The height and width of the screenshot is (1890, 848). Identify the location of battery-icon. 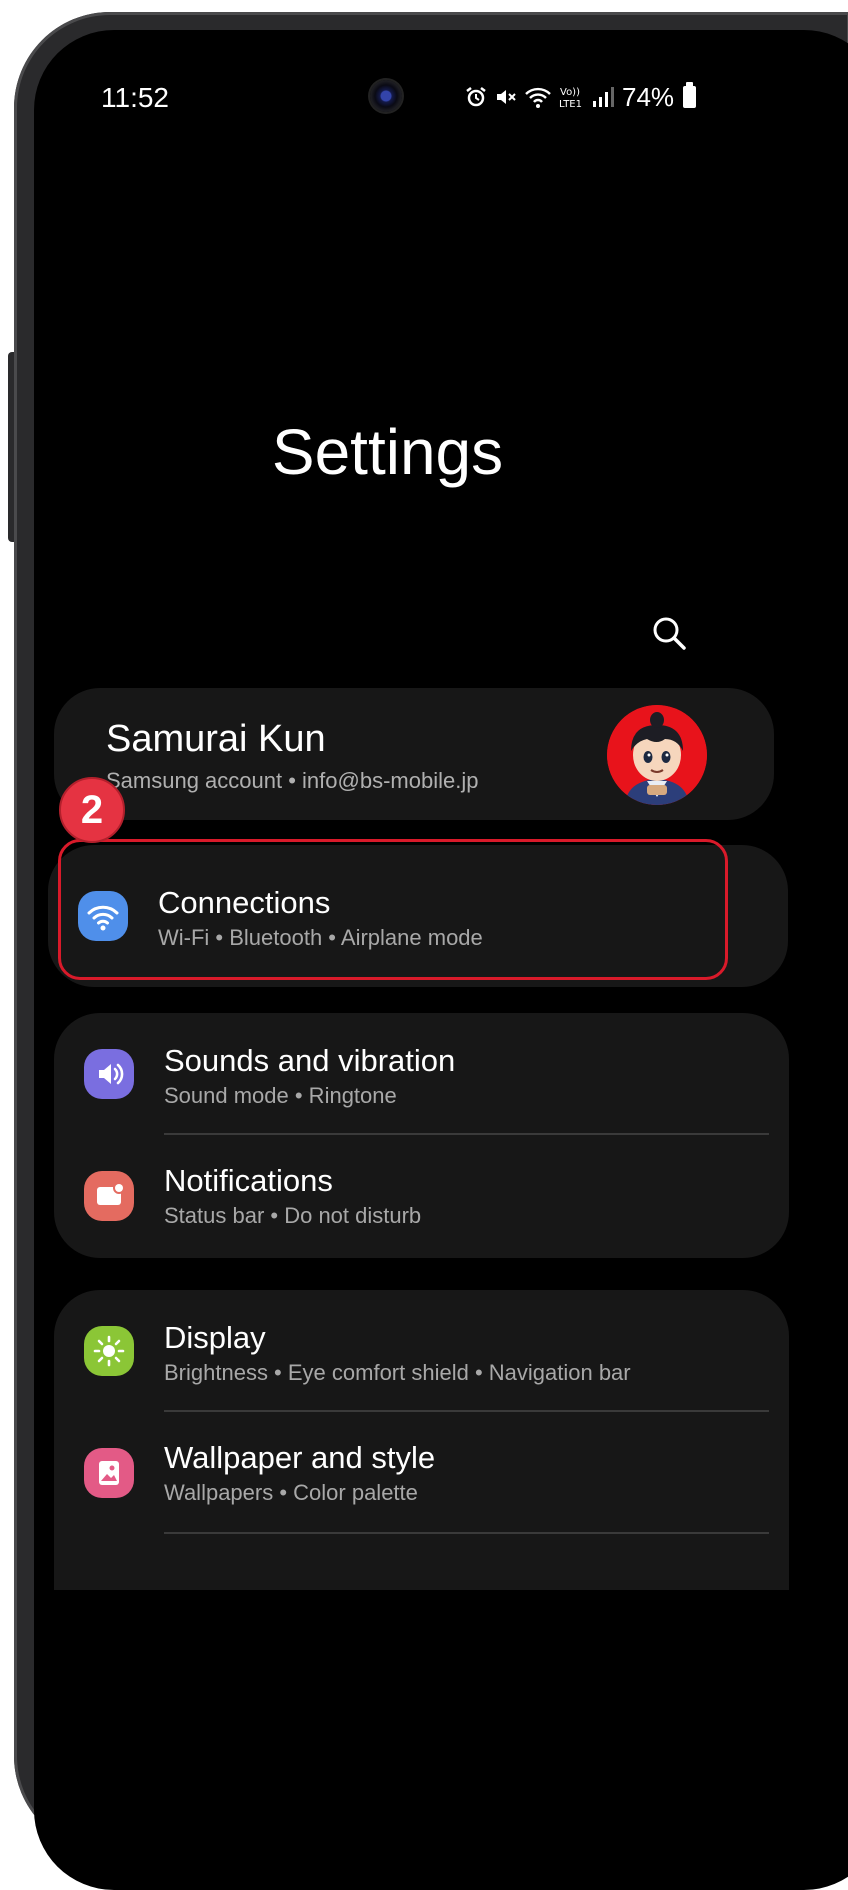
(690, 95).